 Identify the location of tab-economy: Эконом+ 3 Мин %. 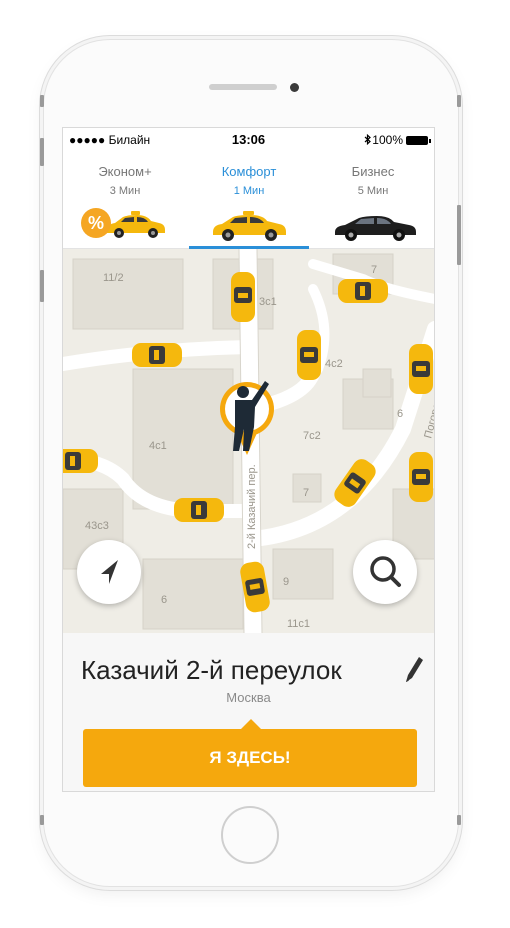
(125, 200).